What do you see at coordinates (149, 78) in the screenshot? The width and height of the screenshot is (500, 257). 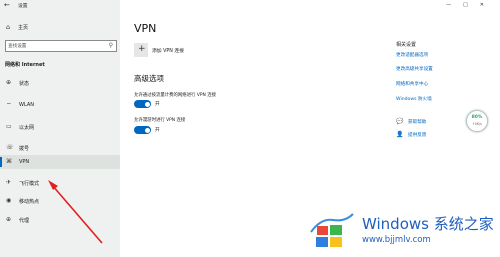 I see `advanced-options-title: 高级选项` at bounding box center [149, 78].